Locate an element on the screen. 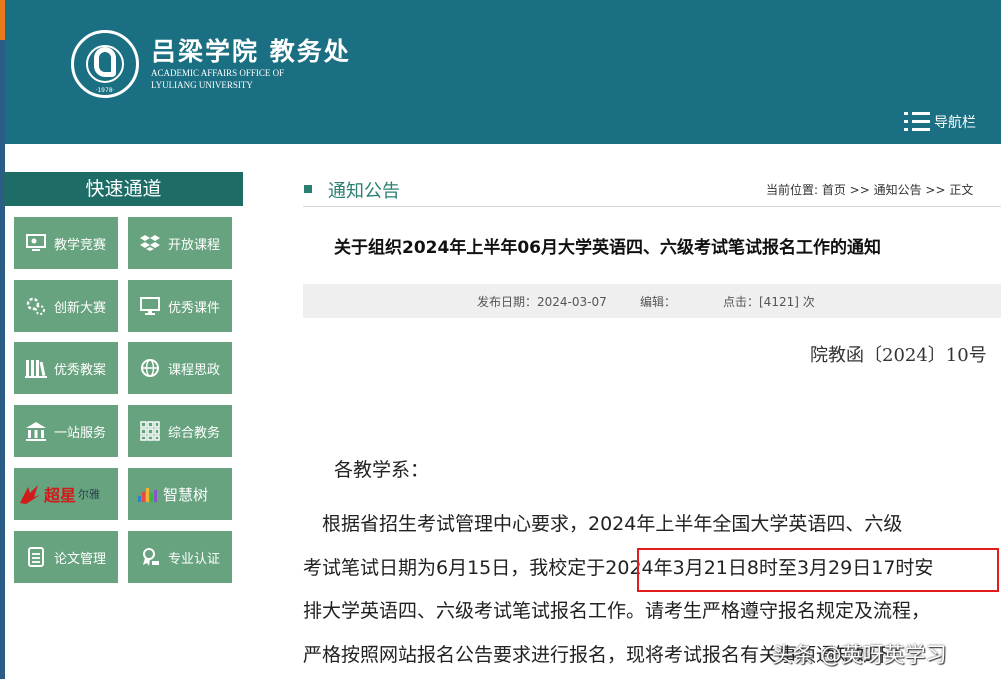  quick-link-label: 智慧树 is located at coordinates (186, 494).